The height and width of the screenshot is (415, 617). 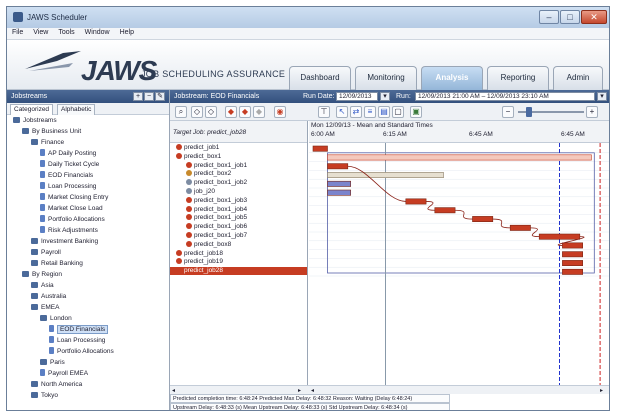 I want to click on binoculars-icon: ⌕, so click(x=181, y=112).